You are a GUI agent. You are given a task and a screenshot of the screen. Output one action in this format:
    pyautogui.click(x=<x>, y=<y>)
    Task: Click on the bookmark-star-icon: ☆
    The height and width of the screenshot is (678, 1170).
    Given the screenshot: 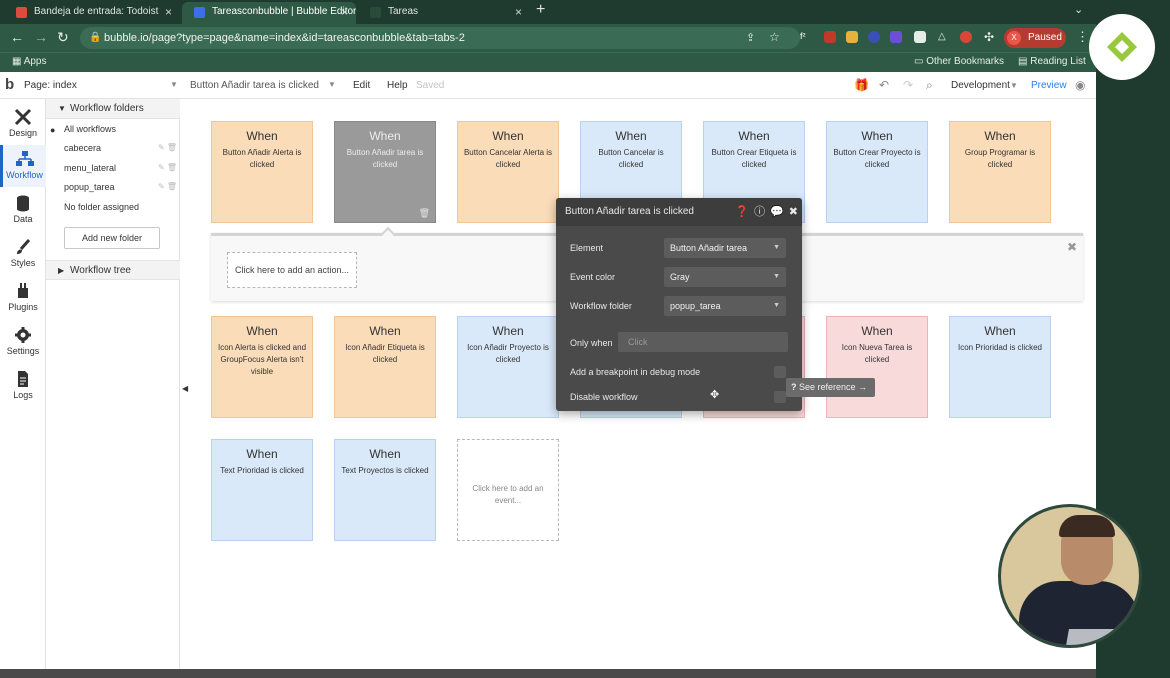 What is the action you would take?
    pyautogui.click(x=774, y=37)
    